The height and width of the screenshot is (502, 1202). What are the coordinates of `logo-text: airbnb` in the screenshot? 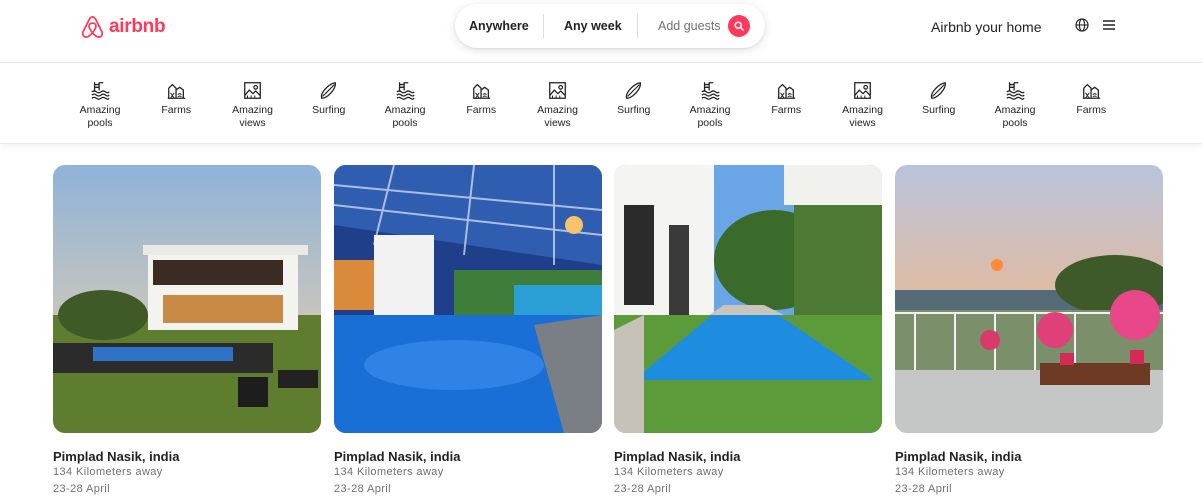 It's located at (137, 26).